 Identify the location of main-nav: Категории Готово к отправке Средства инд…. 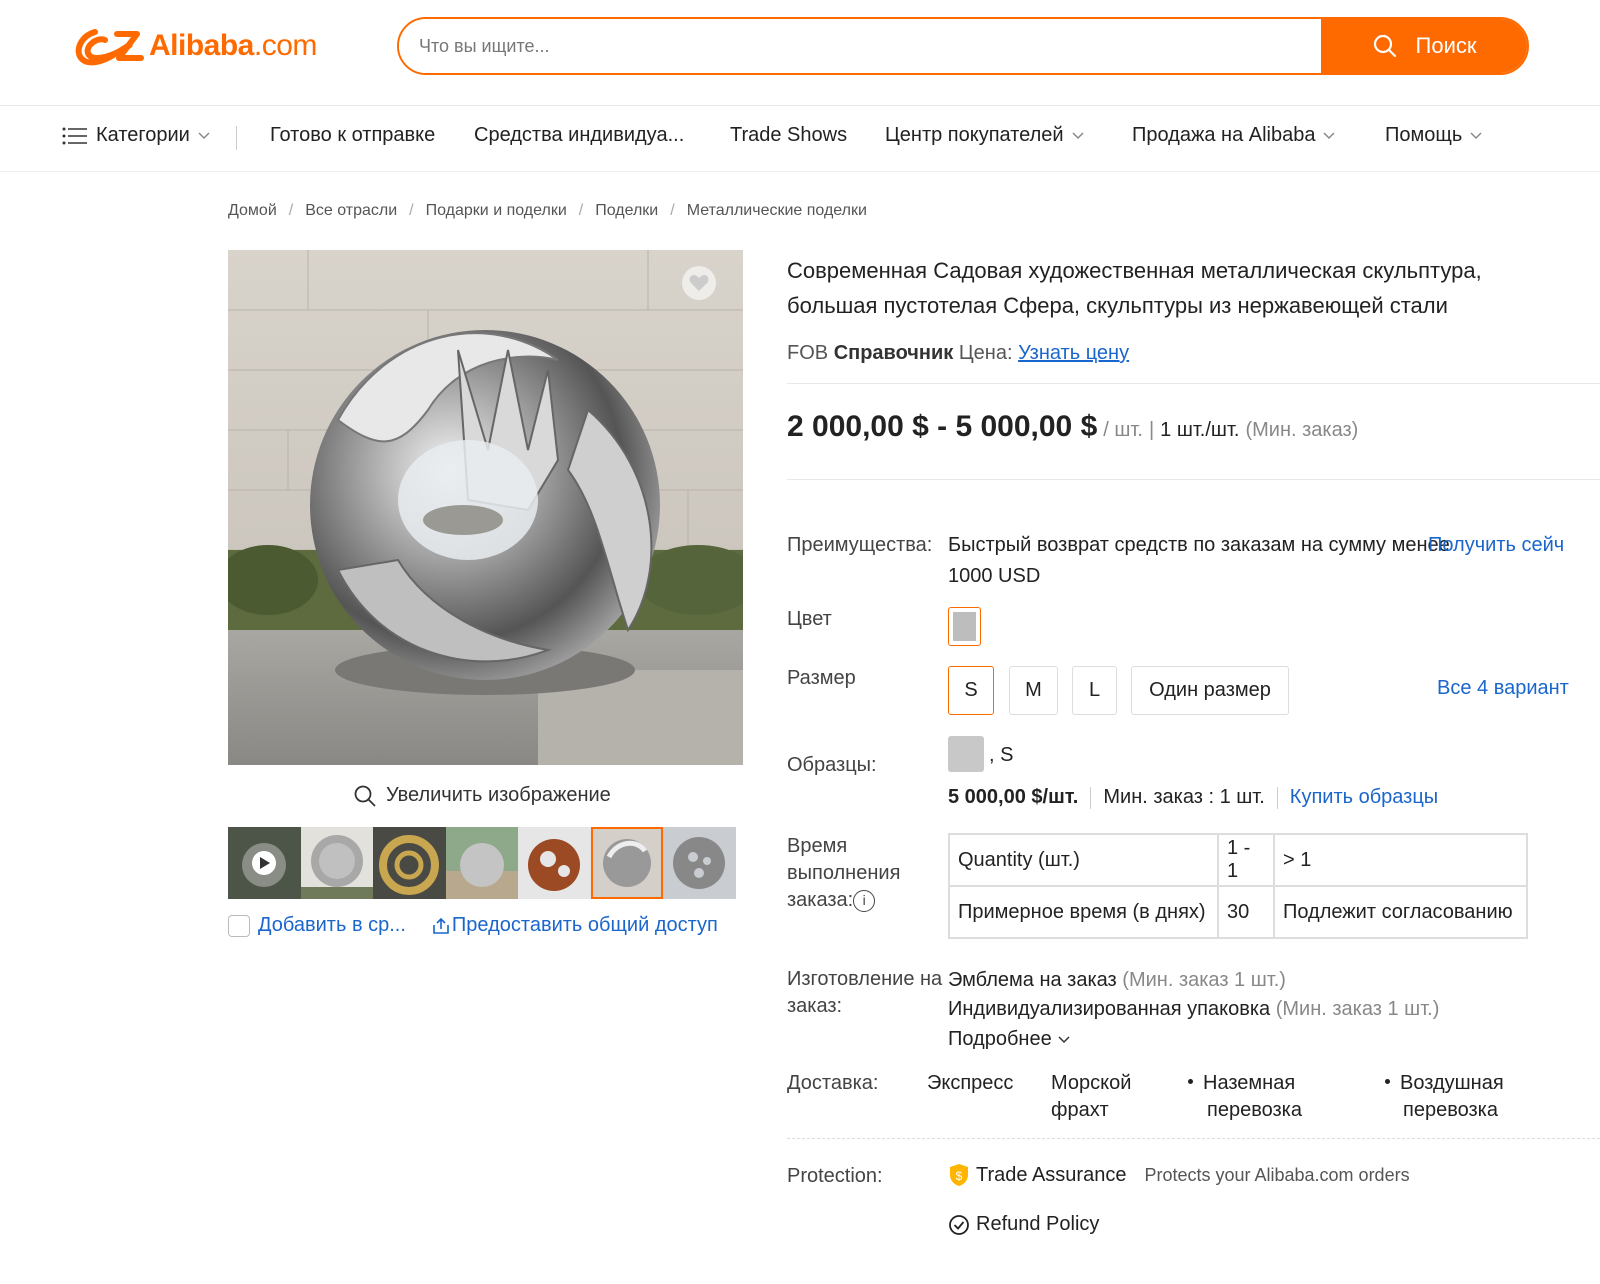
(800, 139).